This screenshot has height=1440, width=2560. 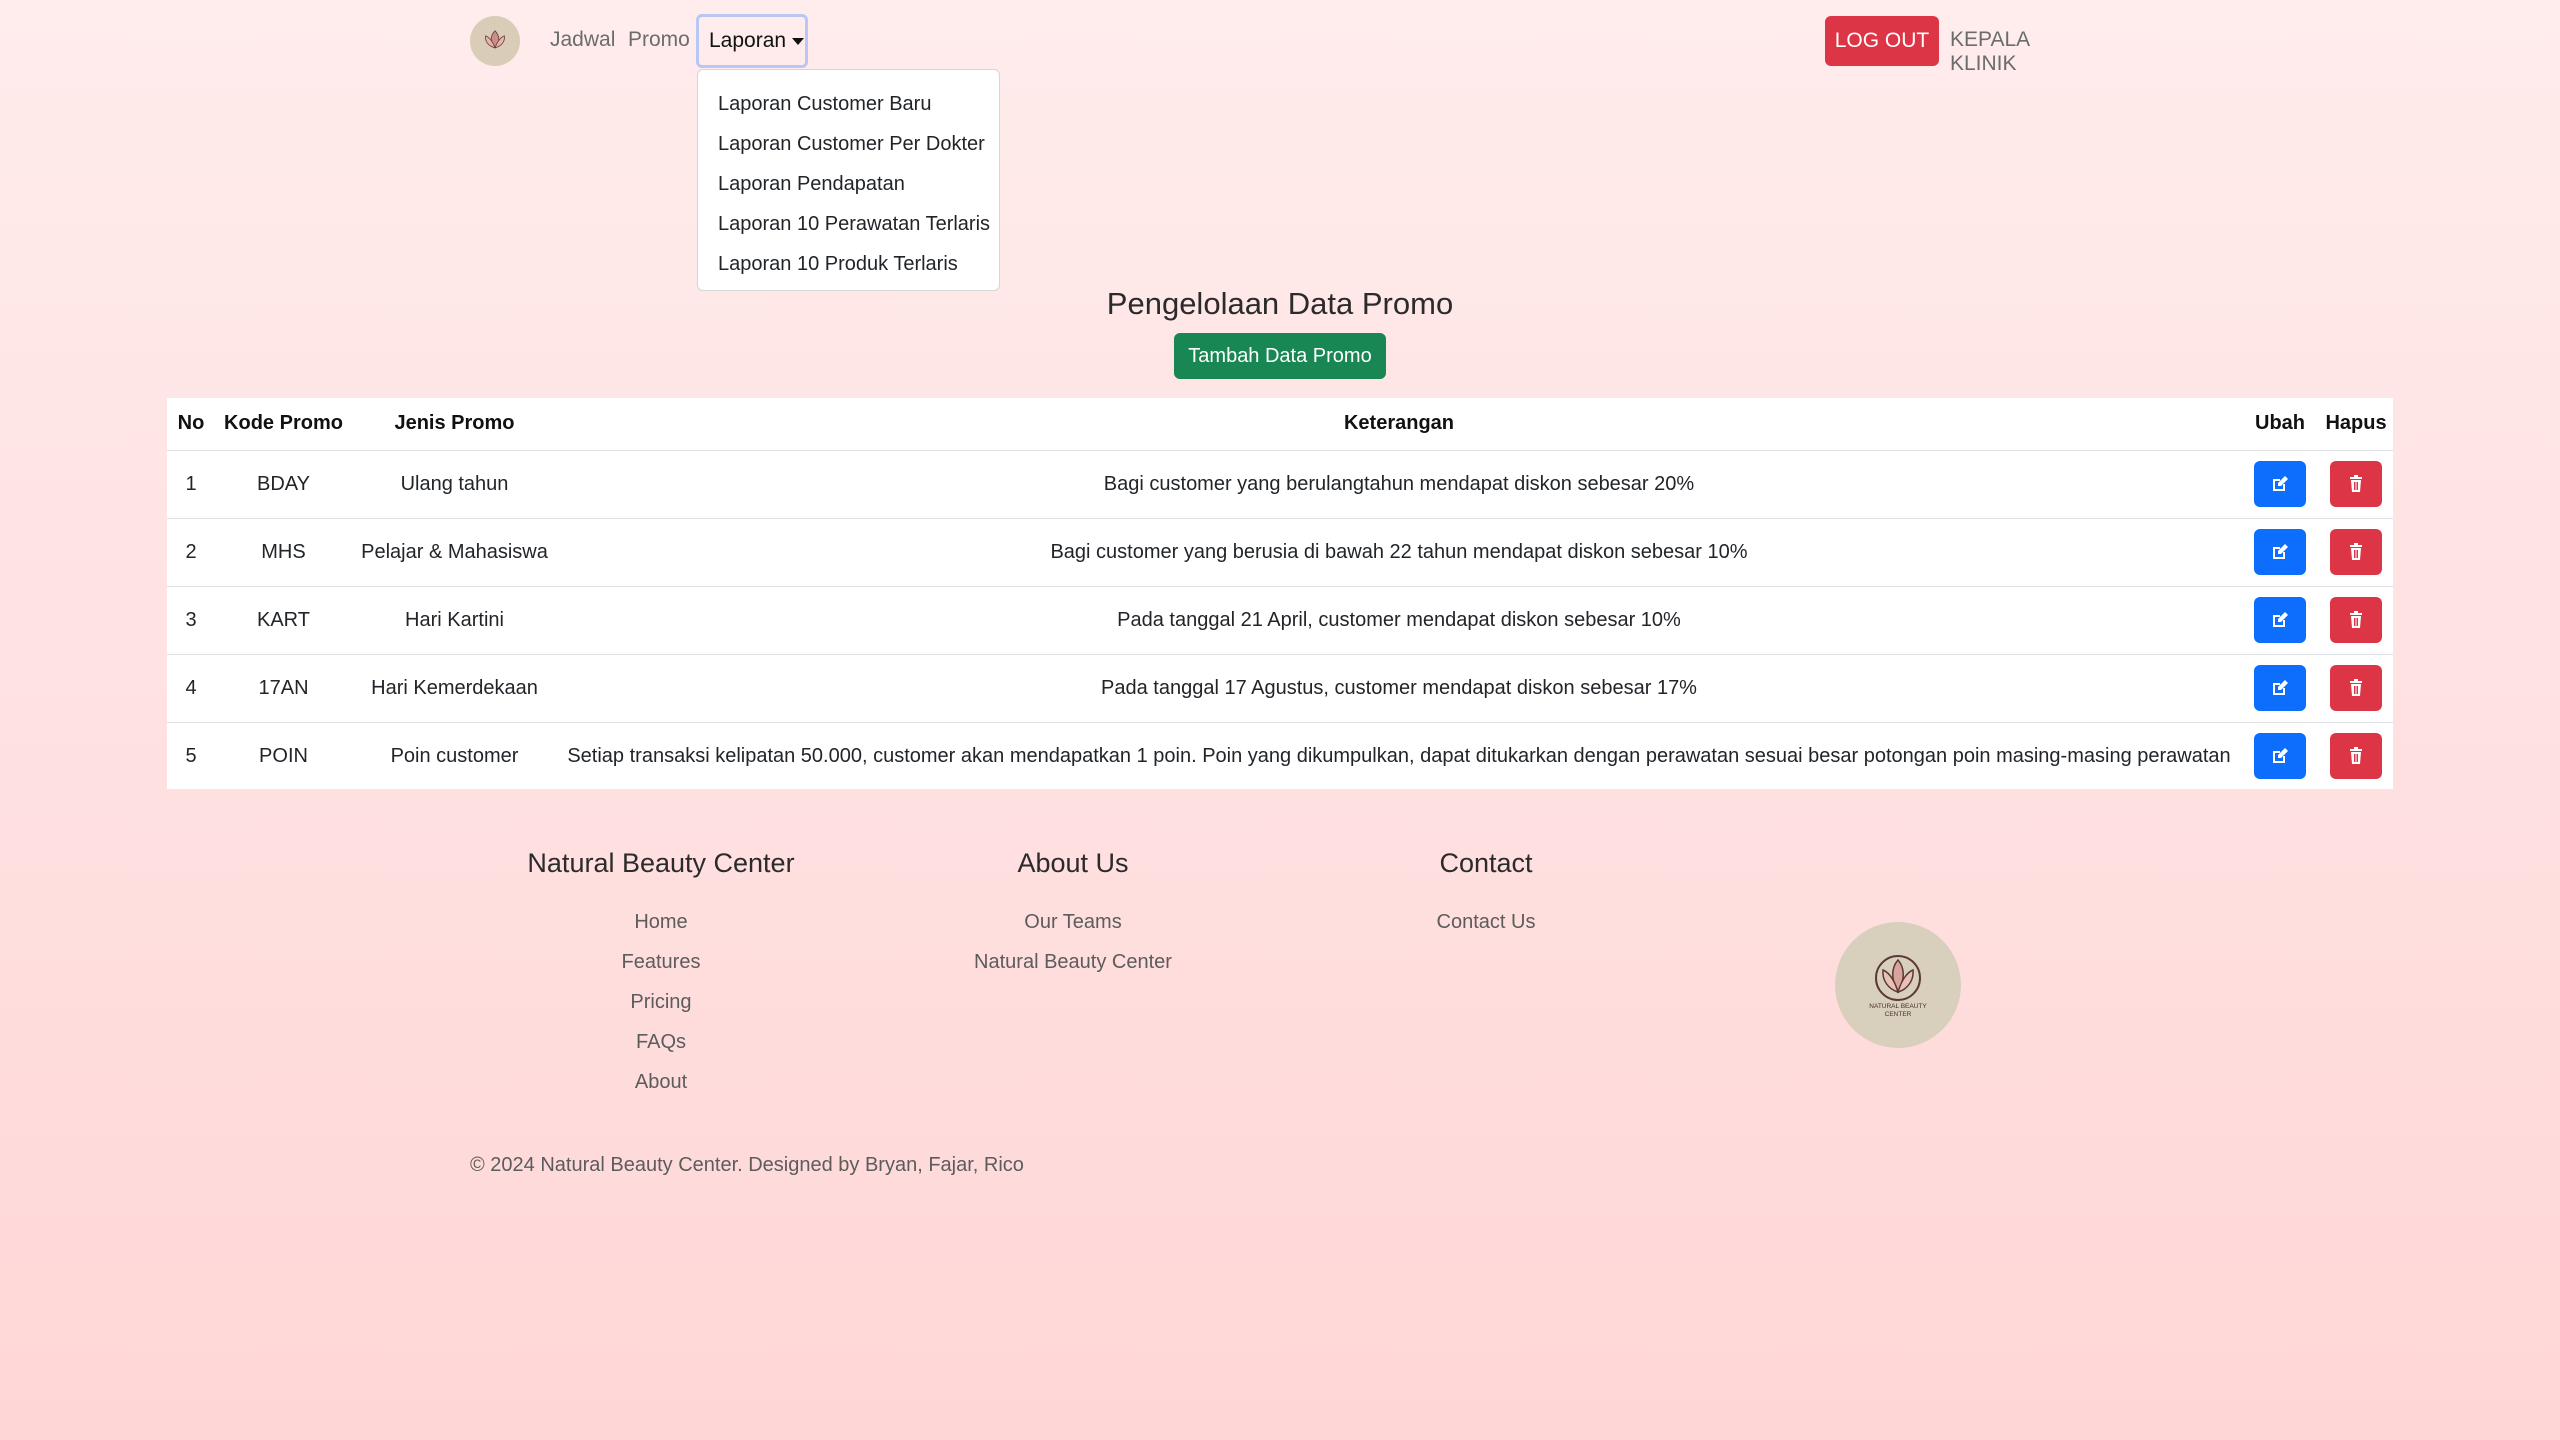 I want to click on header-jenis-promo: Jenis Promo, so click(x=454, y=424).